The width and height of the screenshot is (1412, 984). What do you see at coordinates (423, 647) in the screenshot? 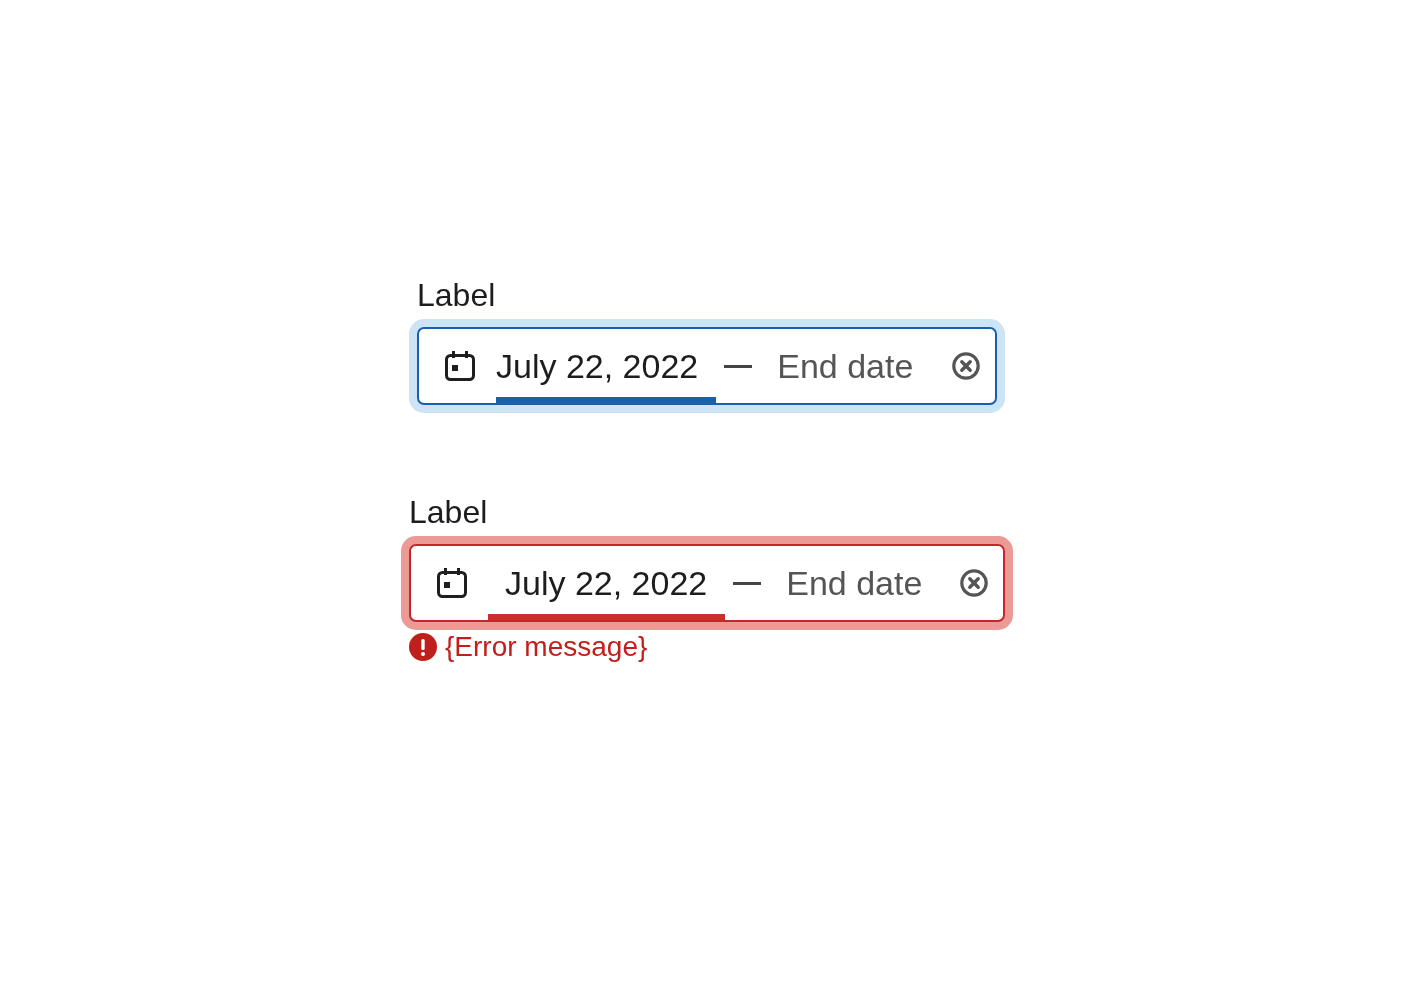
I see `error-icon` at bounding box center [423, 647].